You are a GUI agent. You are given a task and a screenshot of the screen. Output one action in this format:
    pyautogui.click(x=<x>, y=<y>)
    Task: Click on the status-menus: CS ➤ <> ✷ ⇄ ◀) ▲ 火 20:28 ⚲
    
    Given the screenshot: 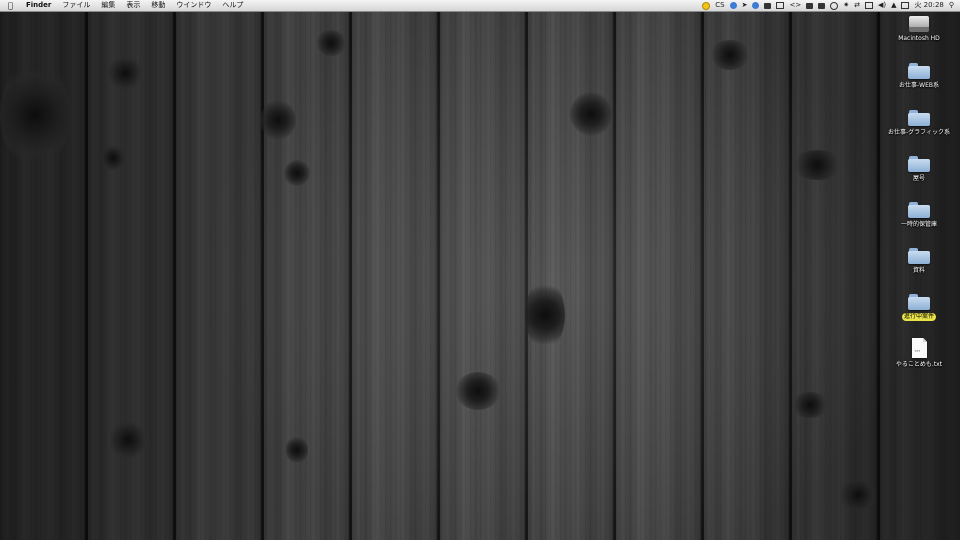 What is the action you would take?
    pyautogui.click(x=828, y=5)
    